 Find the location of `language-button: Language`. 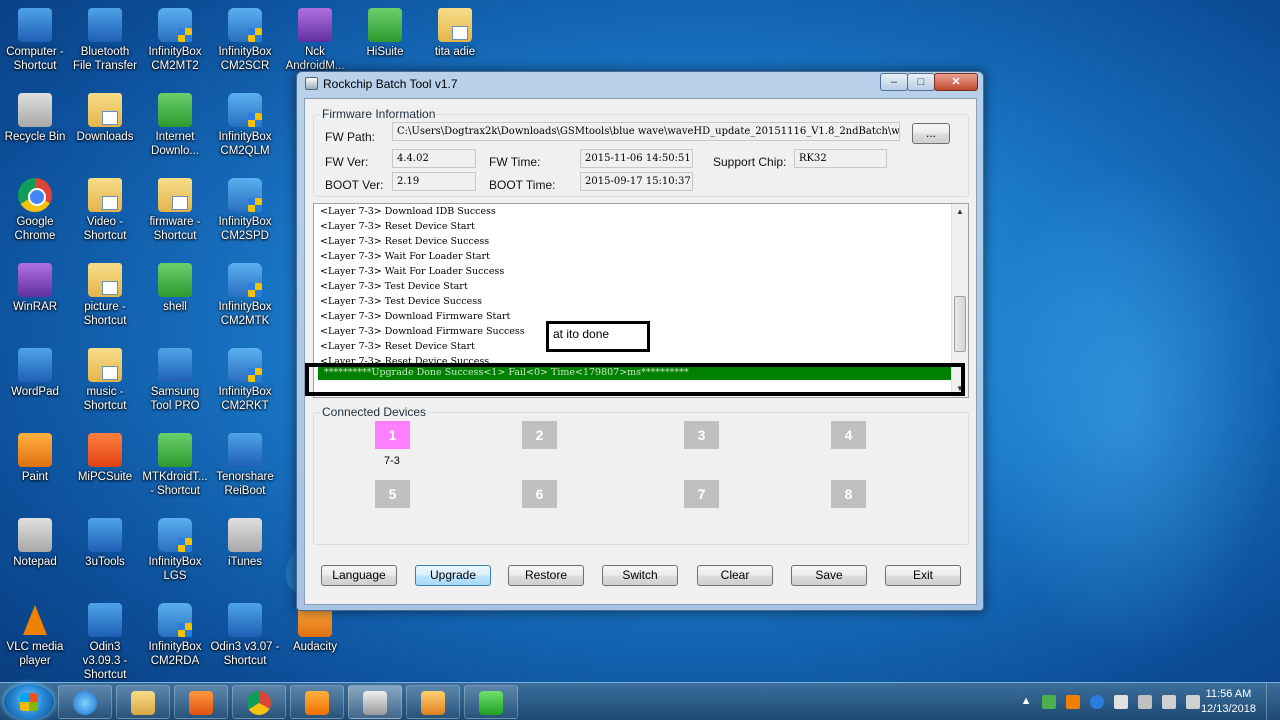

language-button: Language is located at coordinates (359, 575).